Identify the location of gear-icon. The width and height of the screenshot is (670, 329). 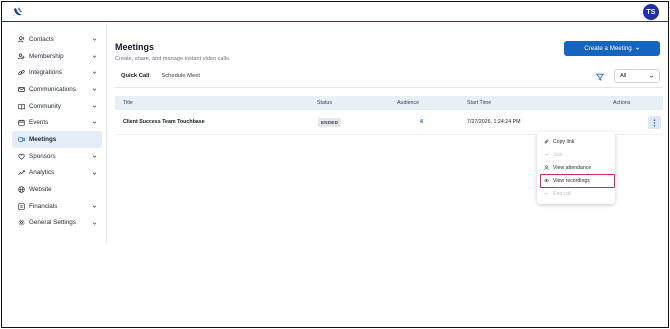
(21, 222).